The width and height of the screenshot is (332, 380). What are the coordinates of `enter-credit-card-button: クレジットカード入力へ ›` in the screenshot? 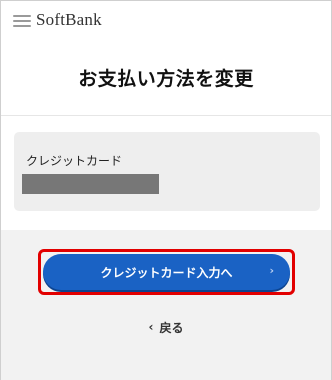 It's located at (166, 272).